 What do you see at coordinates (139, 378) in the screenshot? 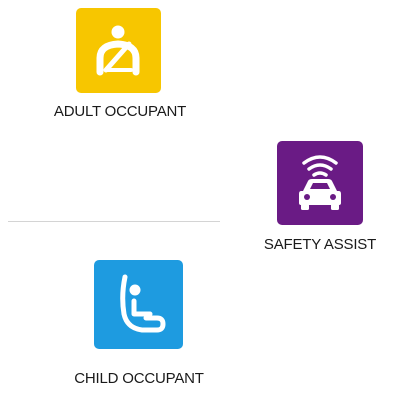
I see `child-occupant-label: CHILD OCCUPANT` at bounding box center [139, 378].